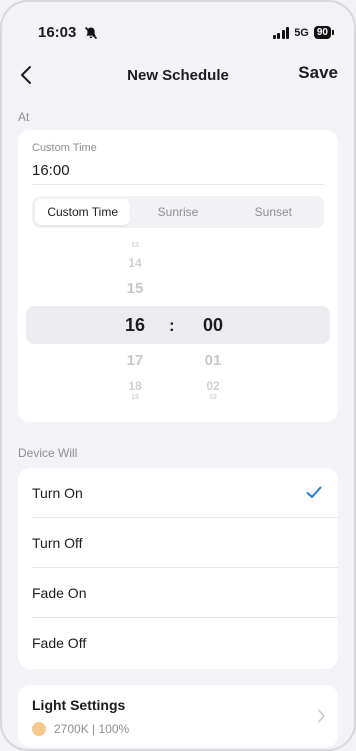 The width and height of the screenshot is (356, 751). Describe the element at coordinates (314, 492) in the screenshot. I see `checkmark-icon` at that location.